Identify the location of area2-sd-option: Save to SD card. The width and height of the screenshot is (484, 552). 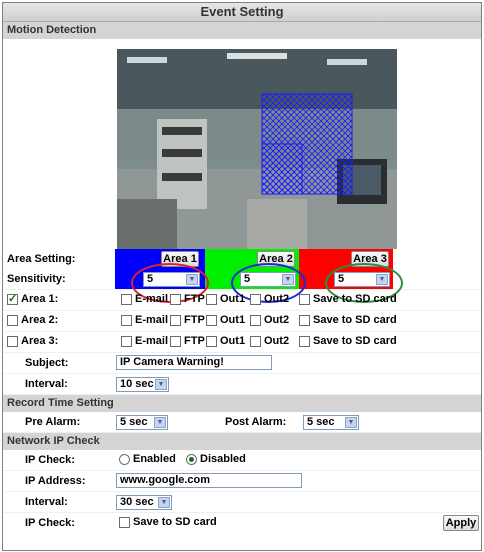
(348, 320).